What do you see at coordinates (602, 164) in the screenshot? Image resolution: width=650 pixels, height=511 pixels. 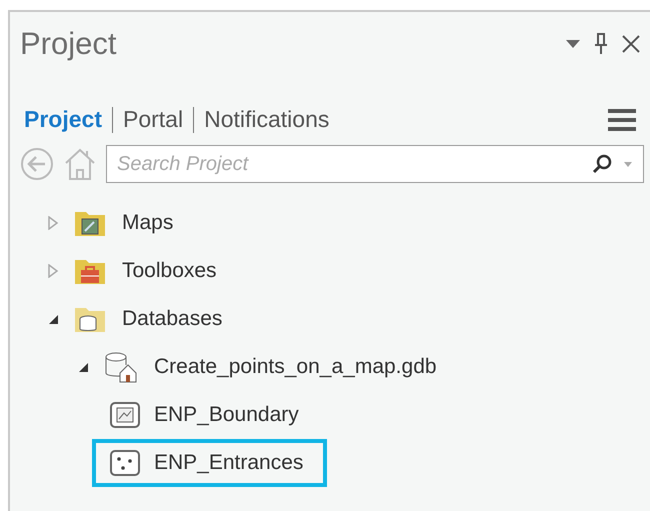 I see `search-icon` at bounding box center [602, 164].